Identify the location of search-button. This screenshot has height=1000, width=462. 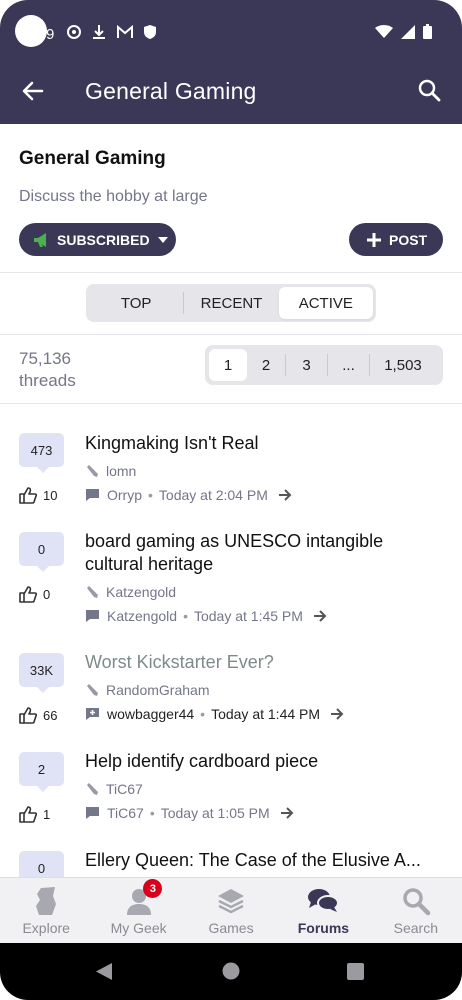
(430, 91).